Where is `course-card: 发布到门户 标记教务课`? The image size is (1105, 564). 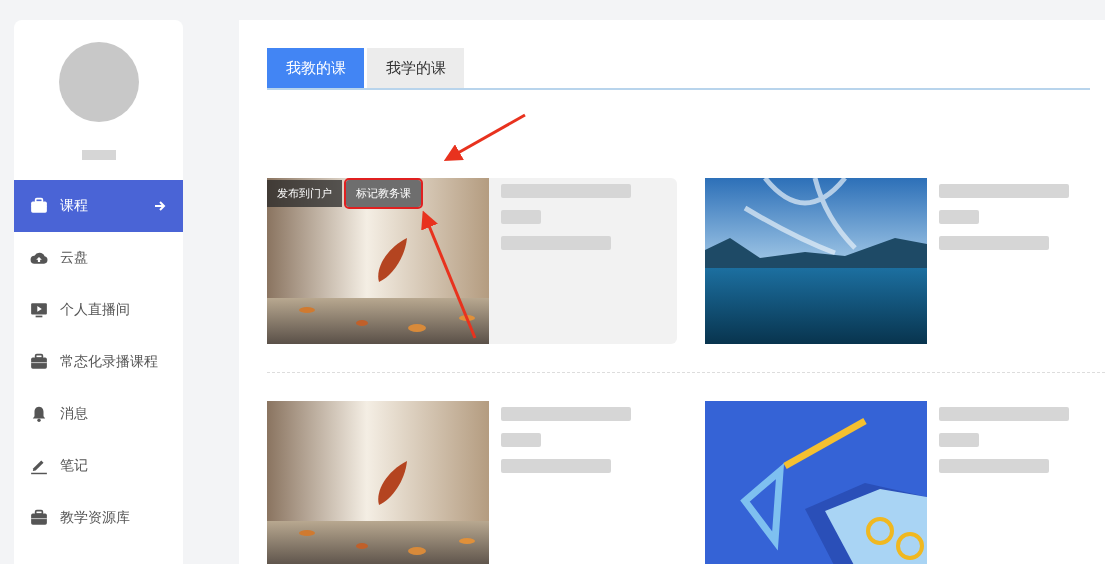 course-card: 发布到门户 标记教务课 is located at coordinates (472, 261).